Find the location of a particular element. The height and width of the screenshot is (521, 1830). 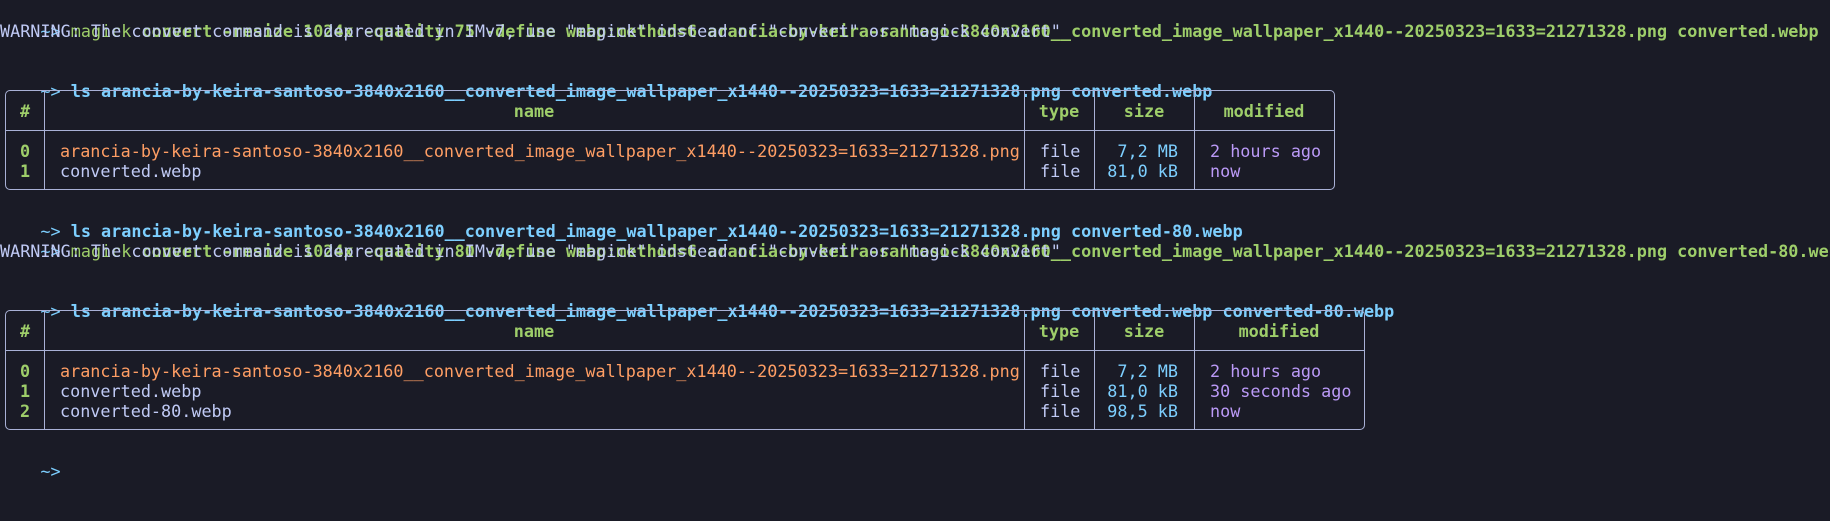

row-index: 2 is located at coordinates (25, 411).